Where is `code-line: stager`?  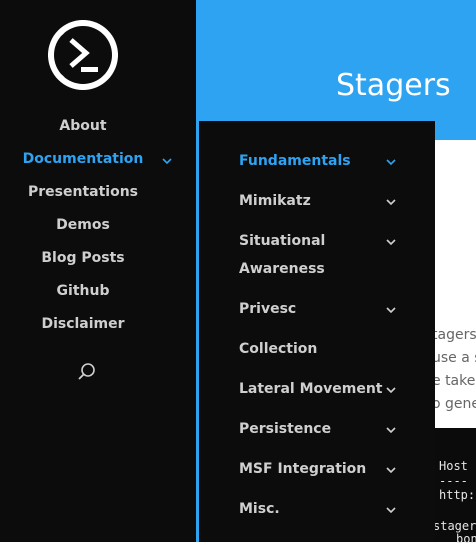 code-line: stager is located at coordinates (454, 526).